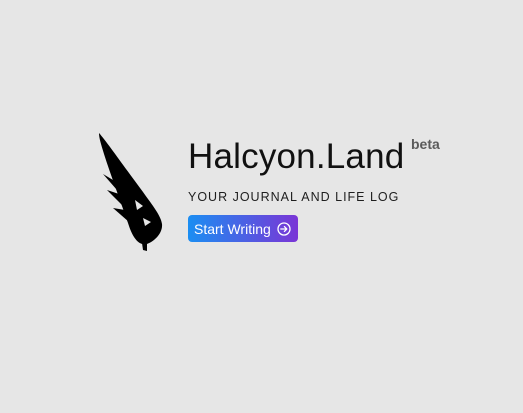 The width and height of the screenshot is (523, 413). What do you see at coordinates (131, 191) in the screenshot?
I see `quill-feather-icon` at bounding box center [131, 191].